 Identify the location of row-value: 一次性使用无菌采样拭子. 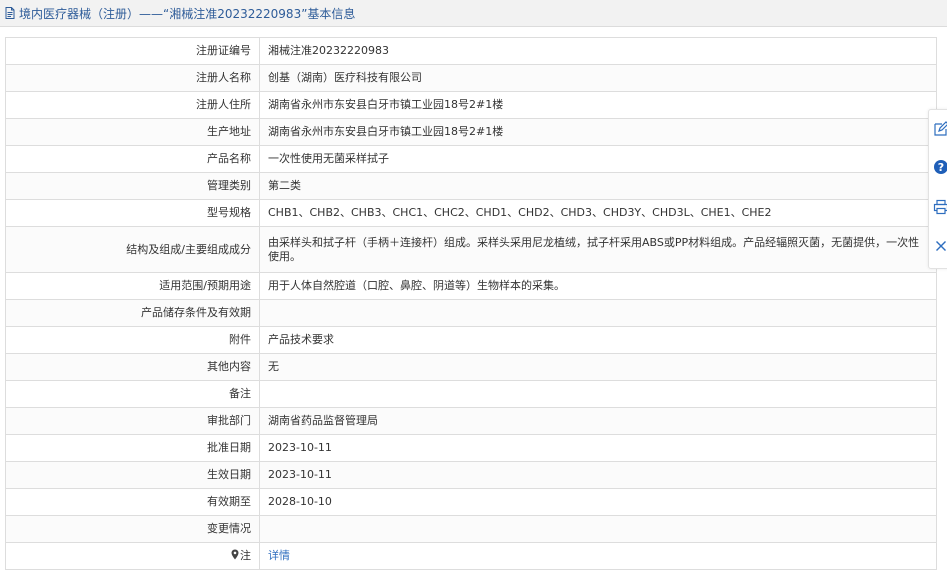
(598, 159).